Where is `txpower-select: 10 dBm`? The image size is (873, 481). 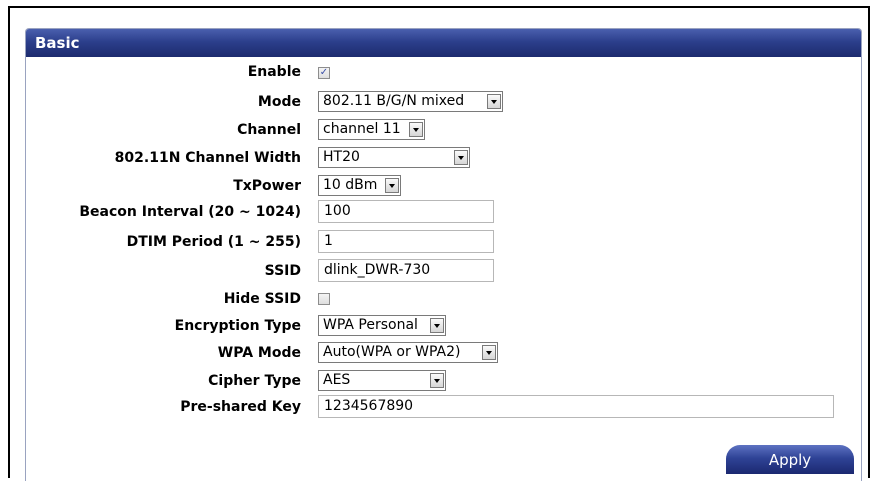
txpower-select: 10 dBm is located at coordinates (359, 185).